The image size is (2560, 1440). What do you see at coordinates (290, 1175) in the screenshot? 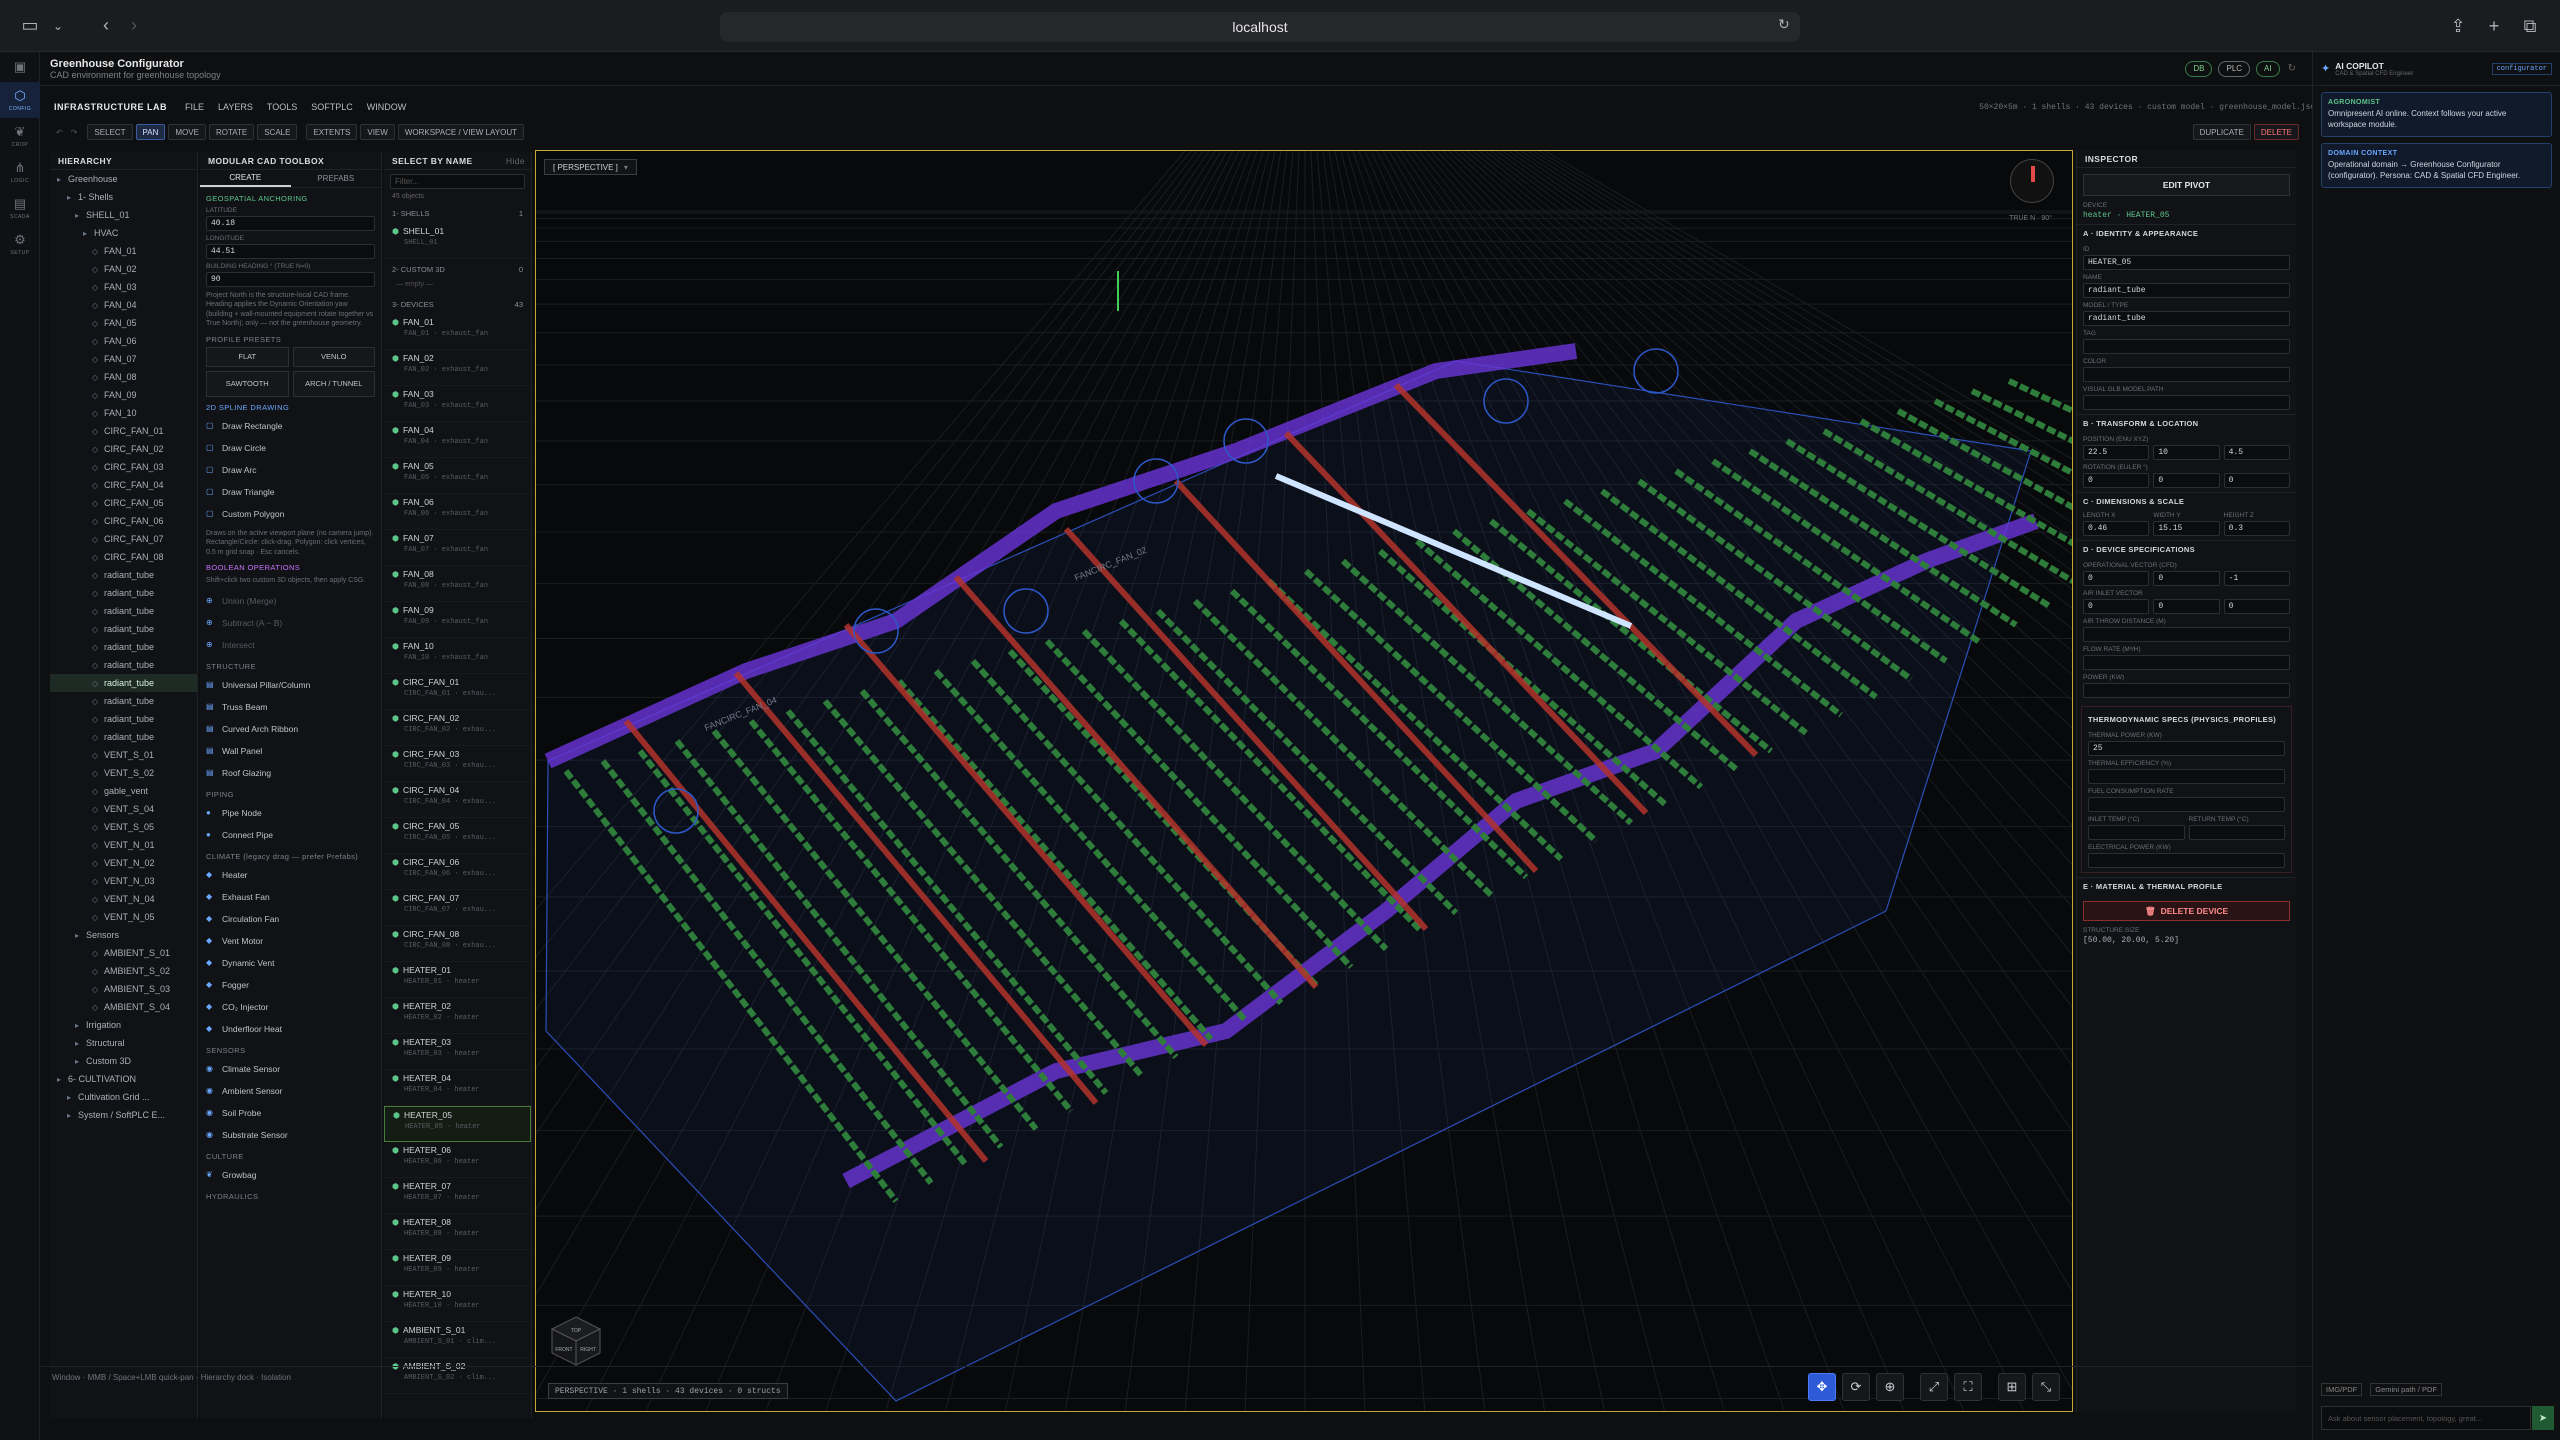
I see `tool-item: ❦ Growbag` at bounding box center [290, 1175].